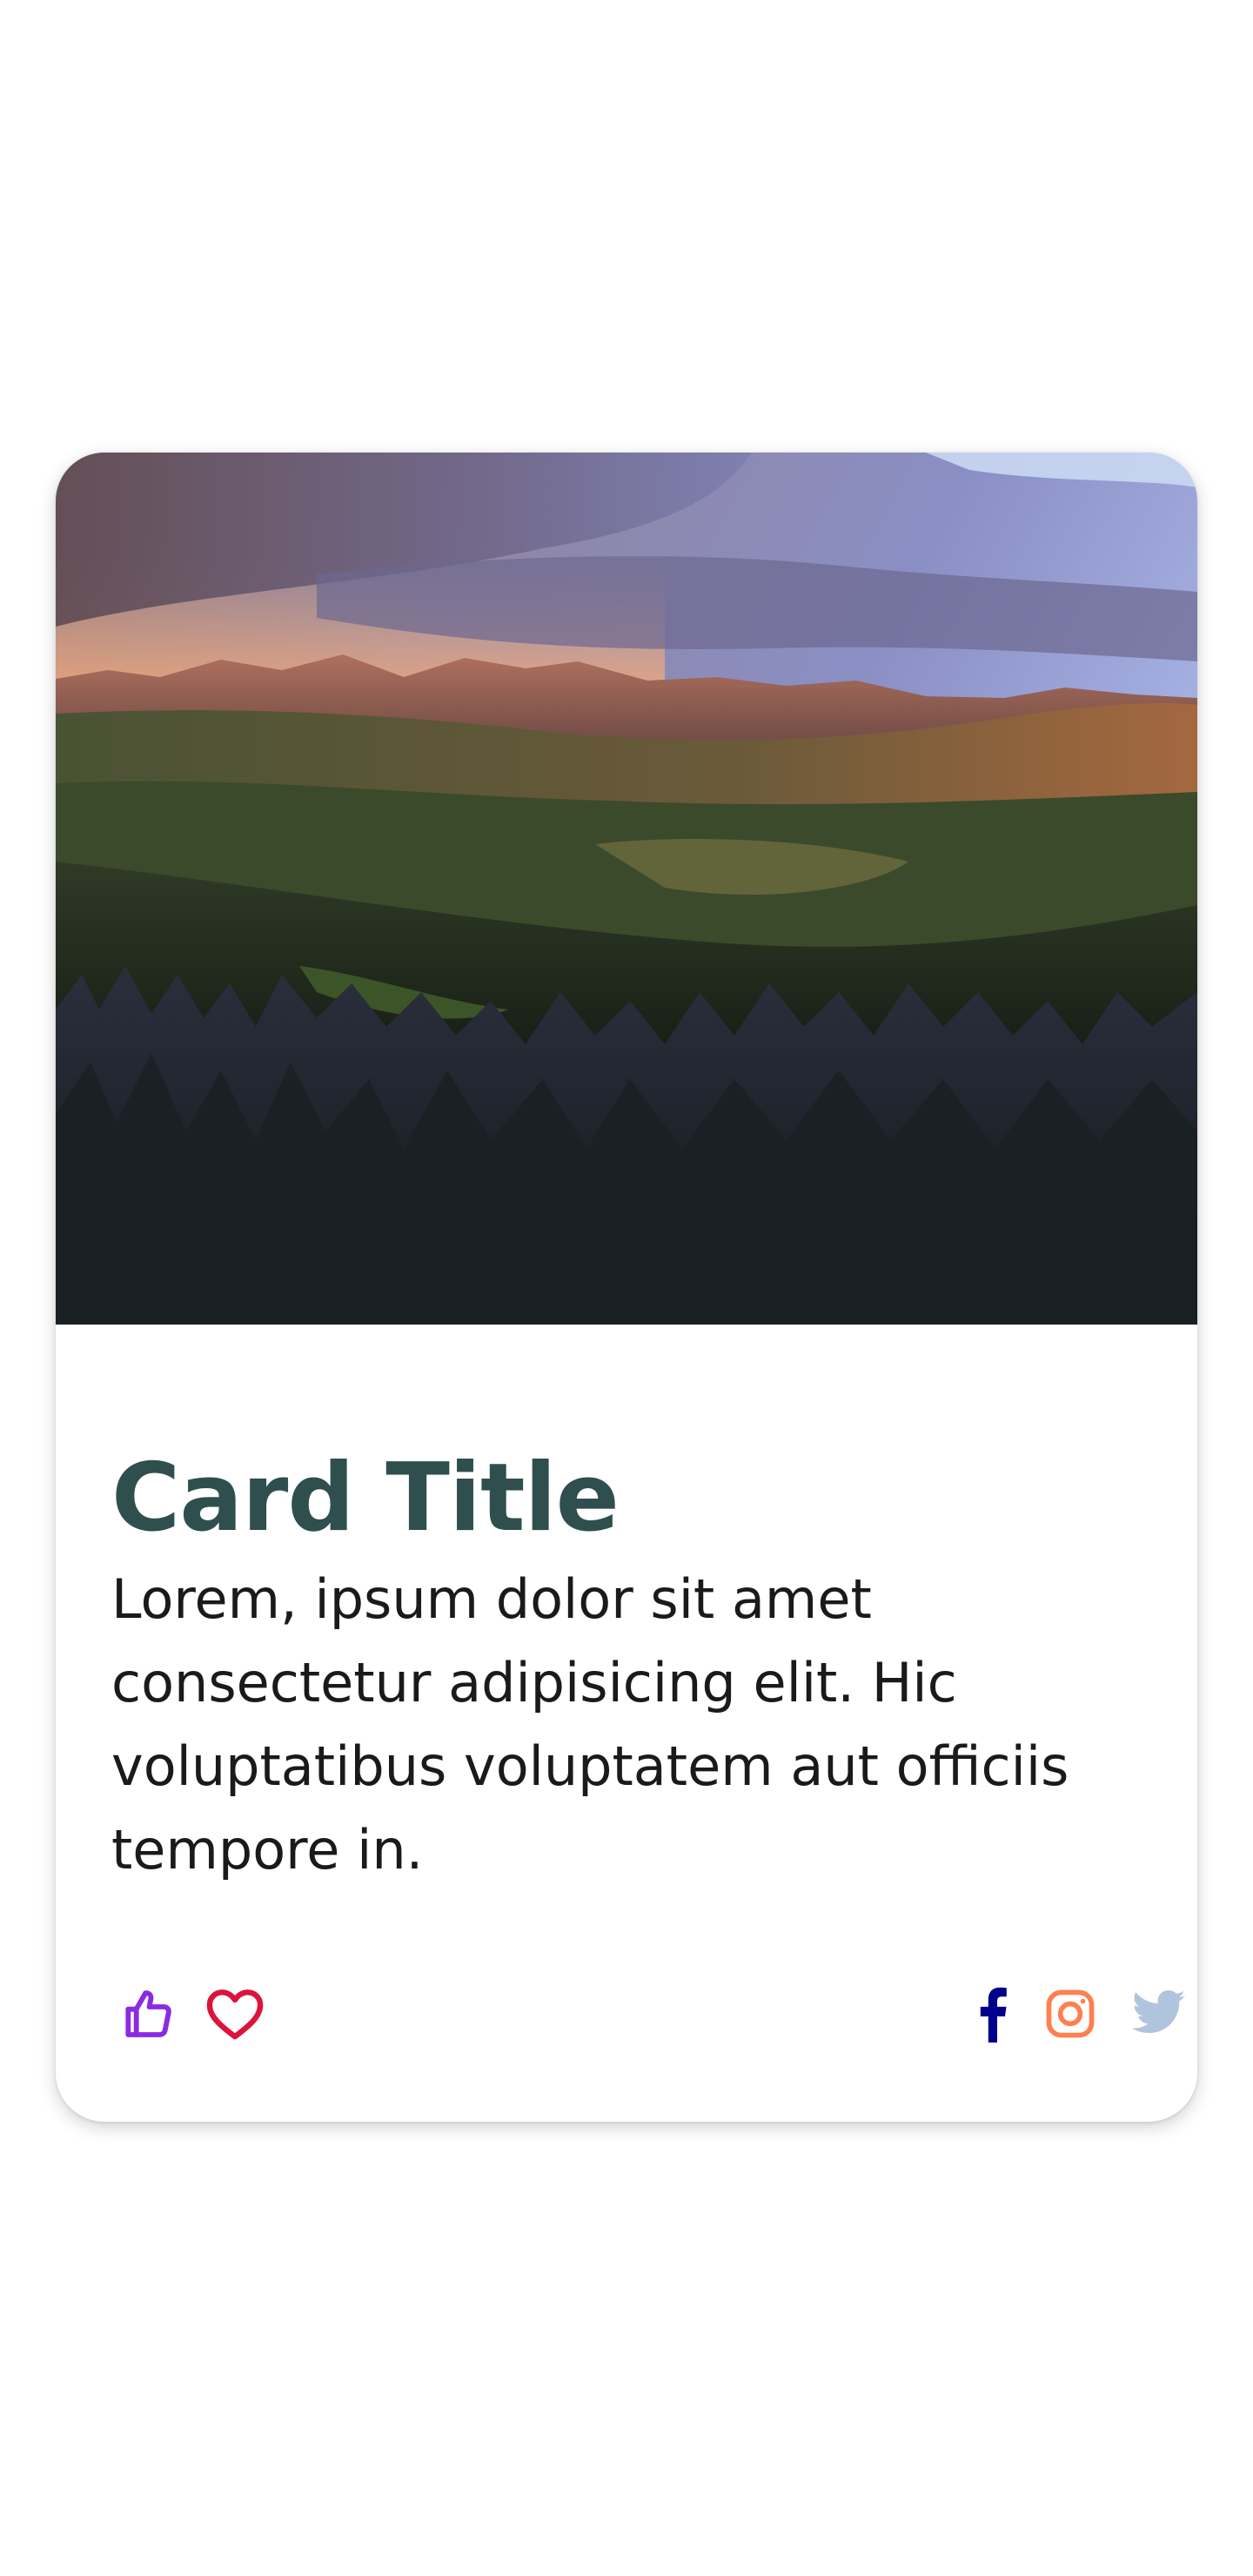  I want to click on instagram-share-button, so click(1070, 2014).